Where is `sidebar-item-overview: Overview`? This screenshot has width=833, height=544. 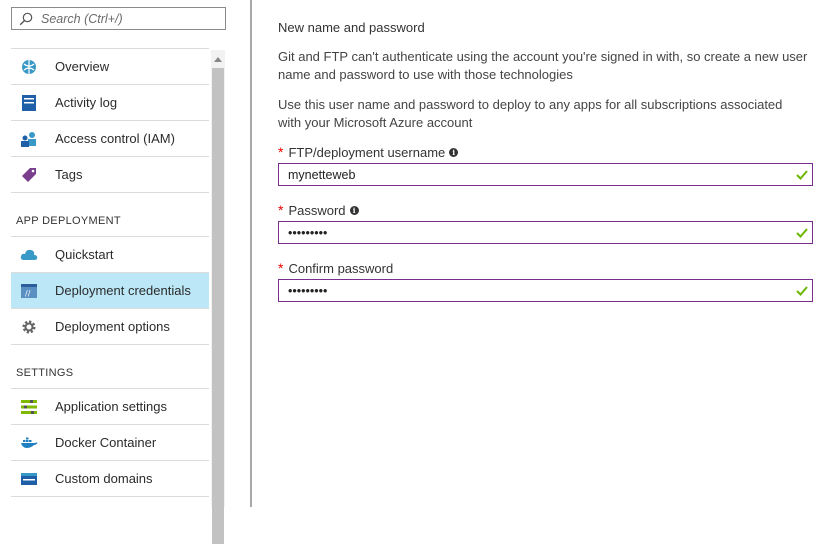 sidebar-item-overview: Overview is located at coordinates (110, 67).